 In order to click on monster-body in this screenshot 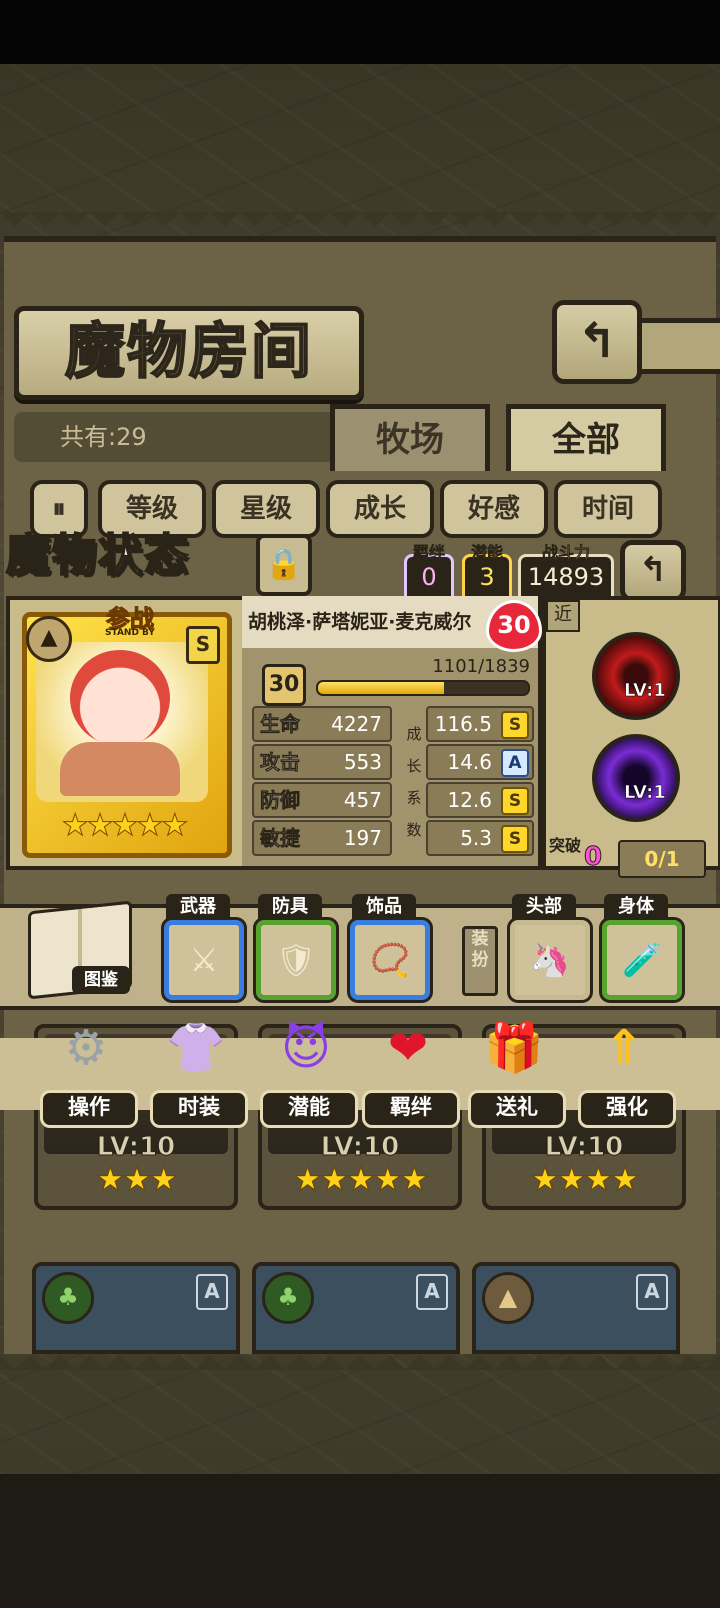, I will do `click(120, 769)`.